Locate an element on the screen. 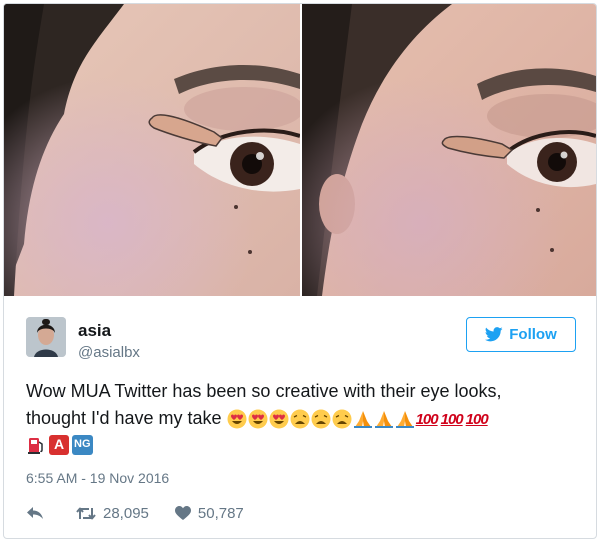  tweet-text-line-2: thought I'd have my take 100 100 100 is located at coordinates (304, 419).